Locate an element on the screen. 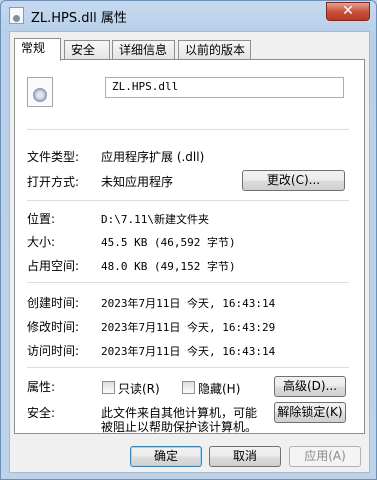 Image resolution: width=377 pixels, height=480 pixels. cancel-button: 取消 is located at coordinates (245, 456).